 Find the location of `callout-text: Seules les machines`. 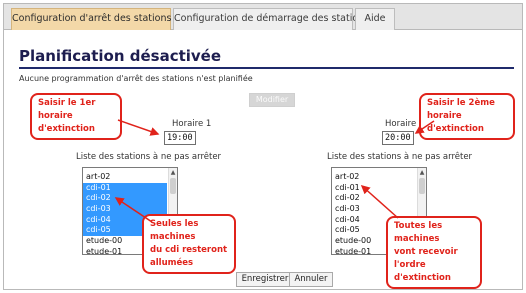

callout-text: Seules les machines is located at coordinates (174, 230).